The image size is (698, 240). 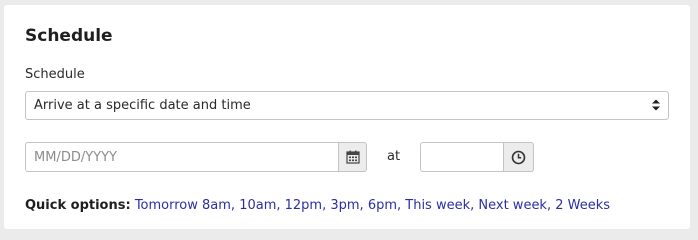 What do you see at coordinates (69, 36) in the screenshot?
I see `section-title: Schedule` at bounding box center [69, 36].